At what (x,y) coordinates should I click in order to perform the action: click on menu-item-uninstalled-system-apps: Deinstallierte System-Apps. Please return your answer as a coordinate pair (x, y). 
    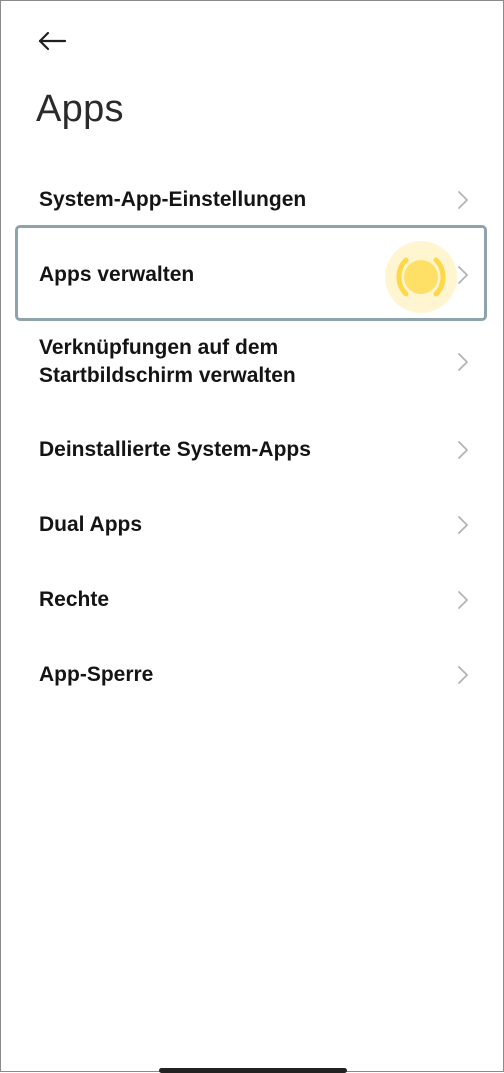
    Looking at the image, I should click on (252, 449).